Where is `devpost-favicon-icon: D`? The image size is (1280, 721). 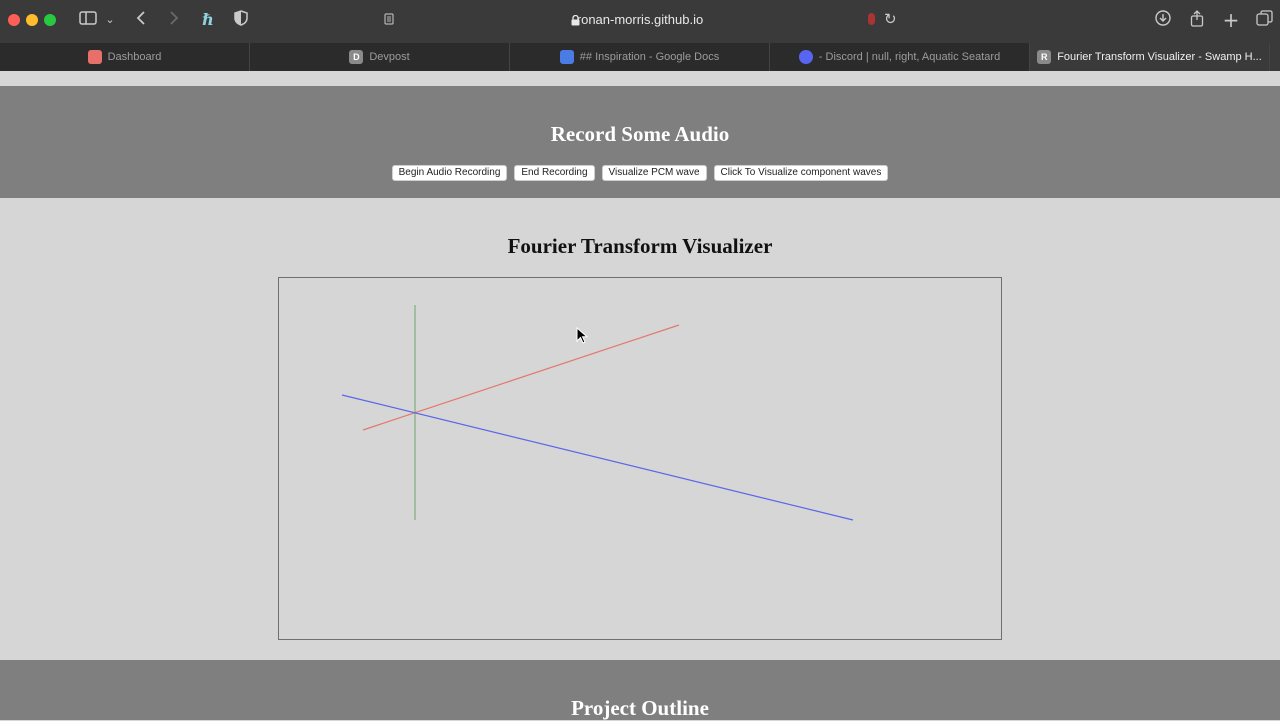
devpost-favicon-icon: D is located at coordinates (356, 57).